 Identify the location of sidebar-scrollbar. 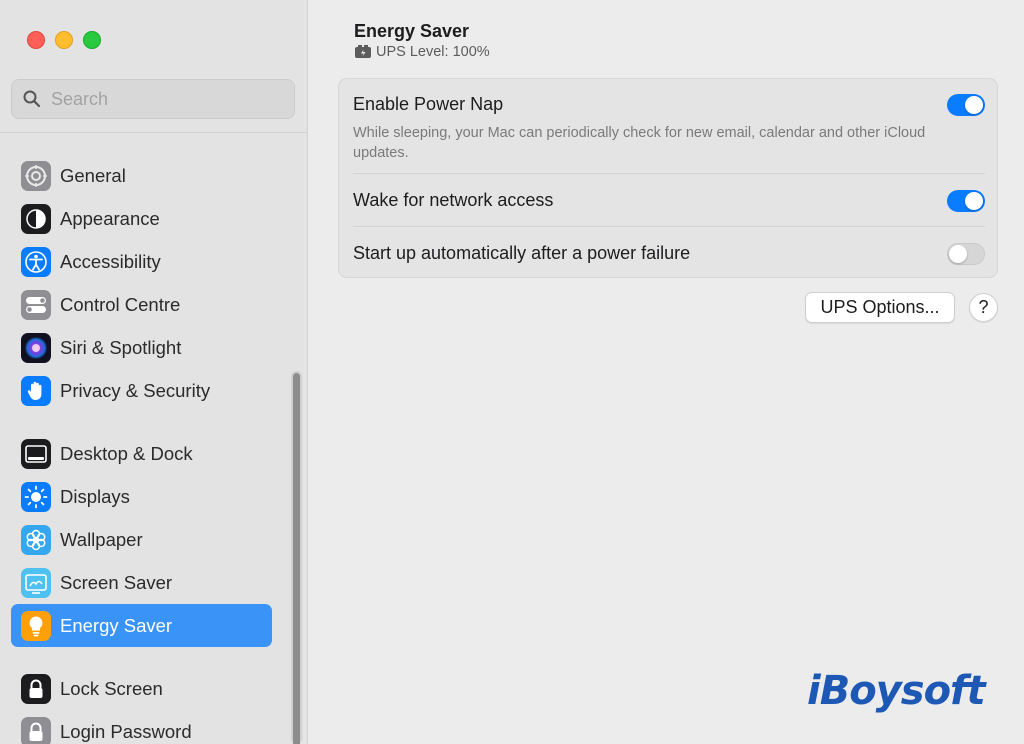
(296, 557).